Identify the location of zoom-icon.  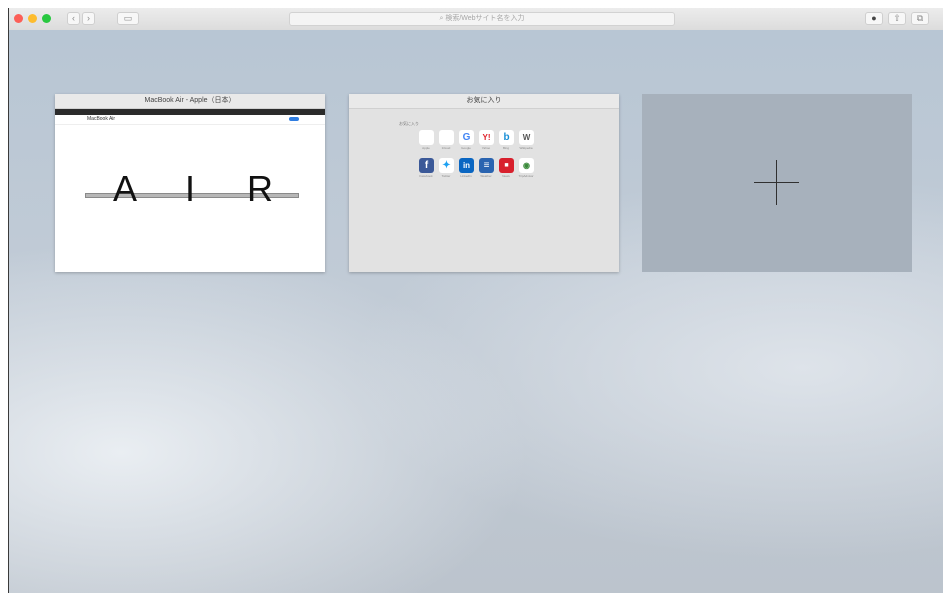
(46, 18).